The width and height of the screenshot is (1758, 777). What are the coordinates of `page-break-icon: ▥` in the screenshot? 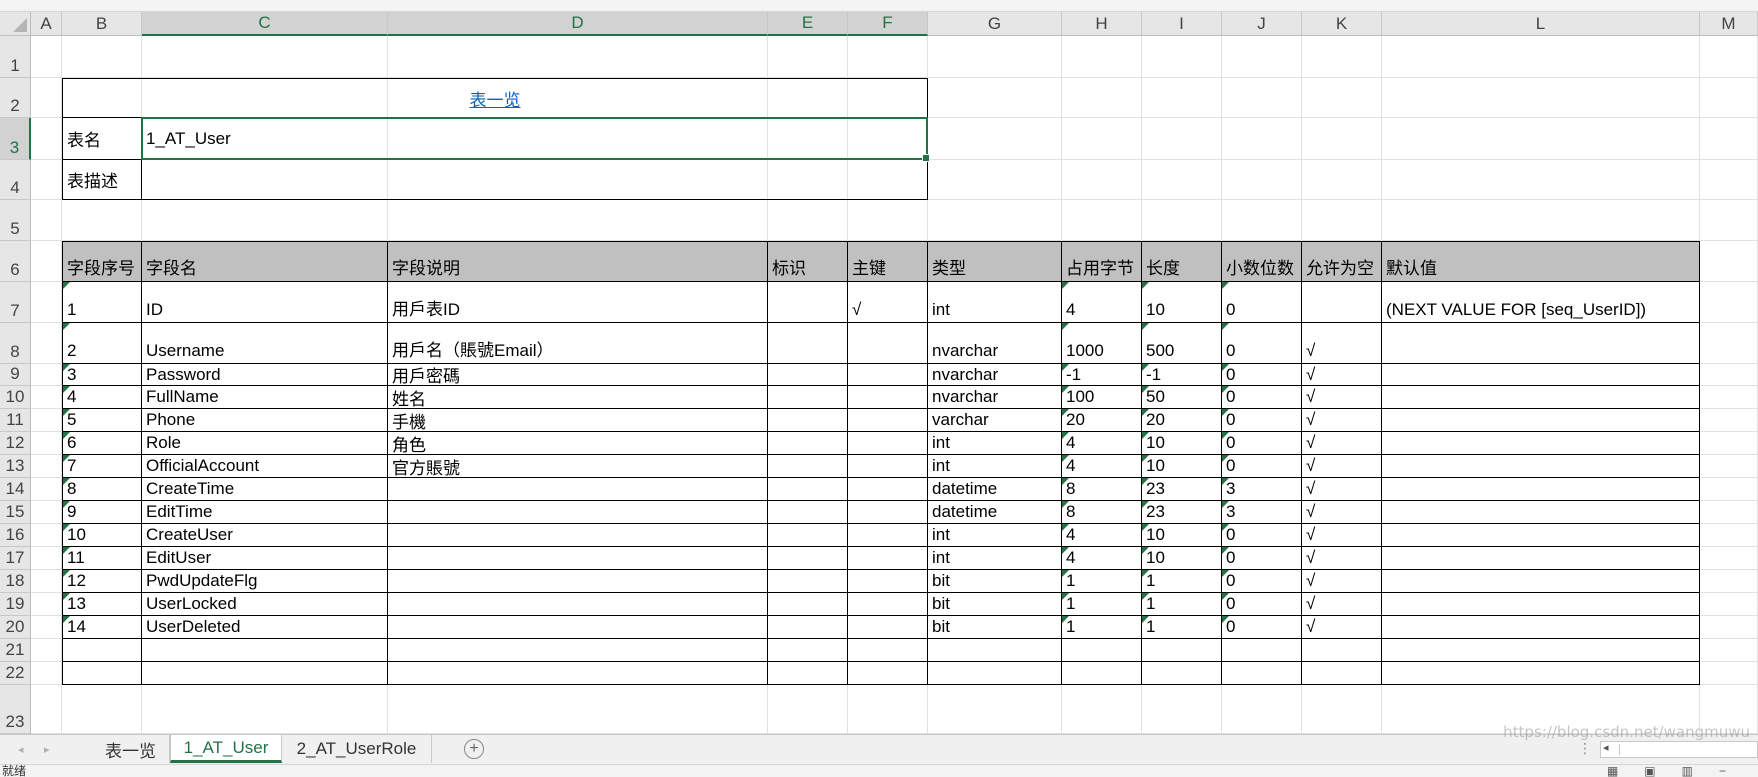 It's located at (1687, 771).